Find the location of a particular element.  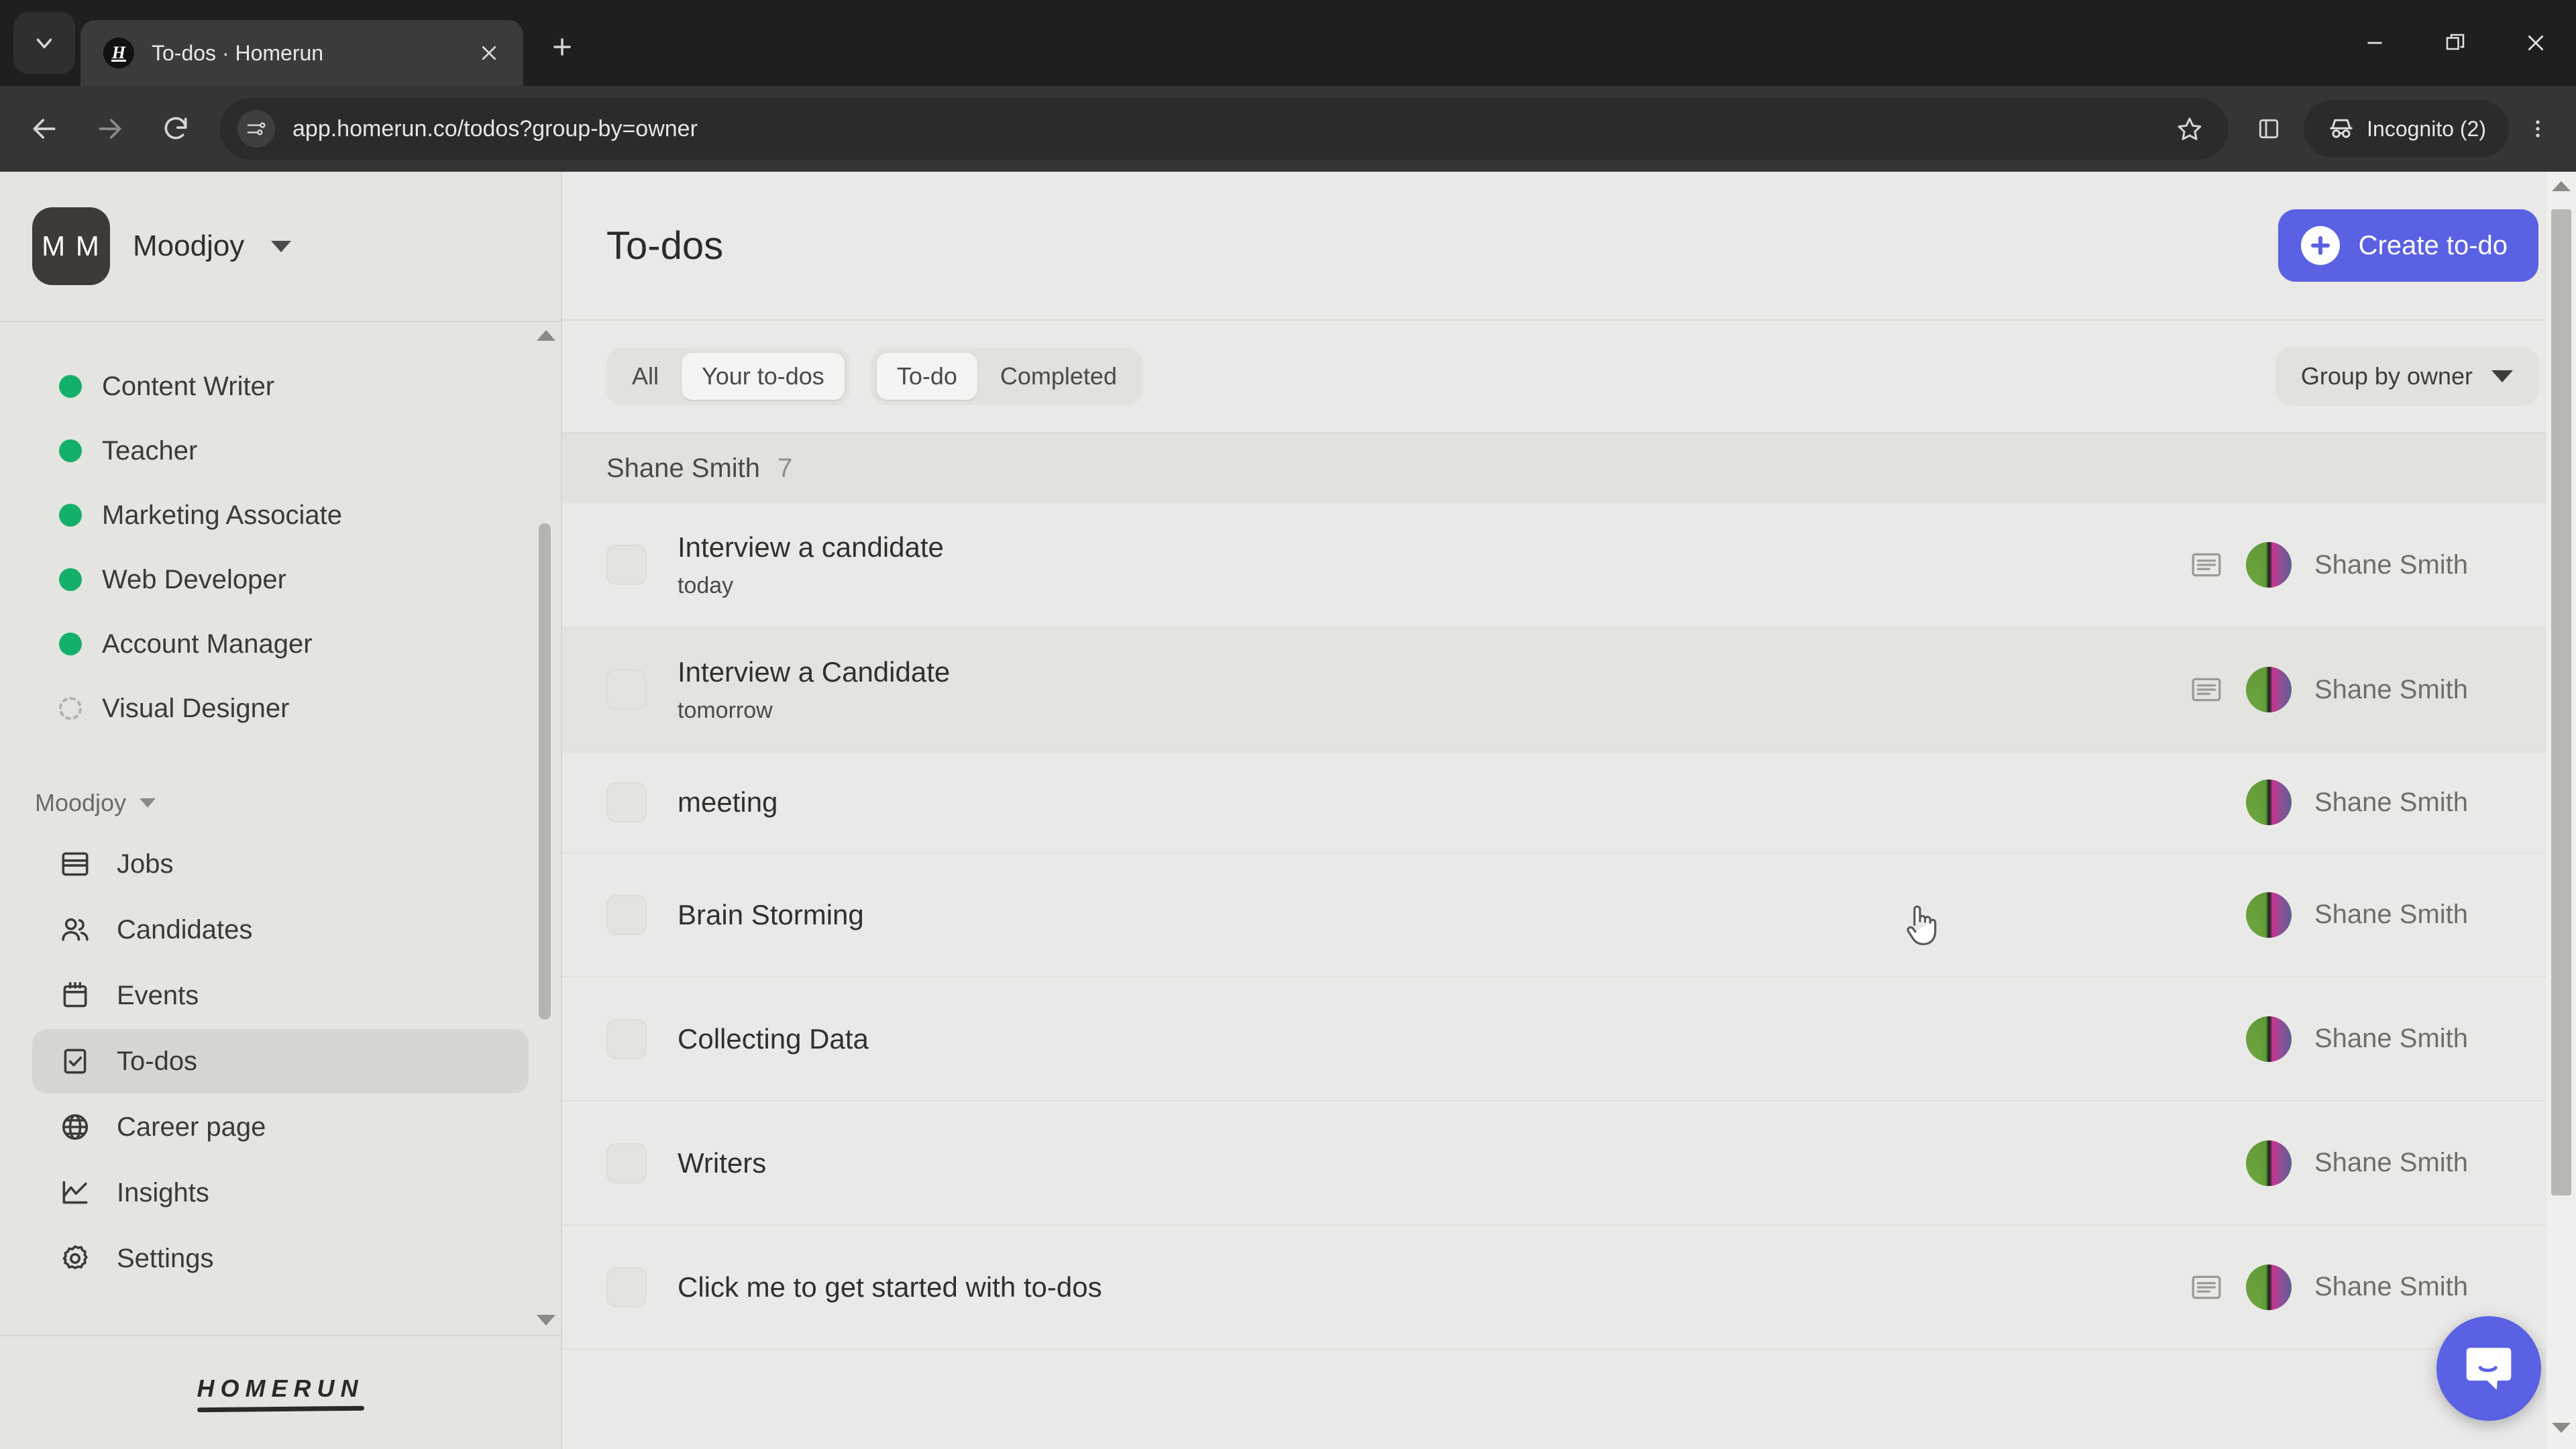

browser-menu-button is located at coordinates (2538, 129).